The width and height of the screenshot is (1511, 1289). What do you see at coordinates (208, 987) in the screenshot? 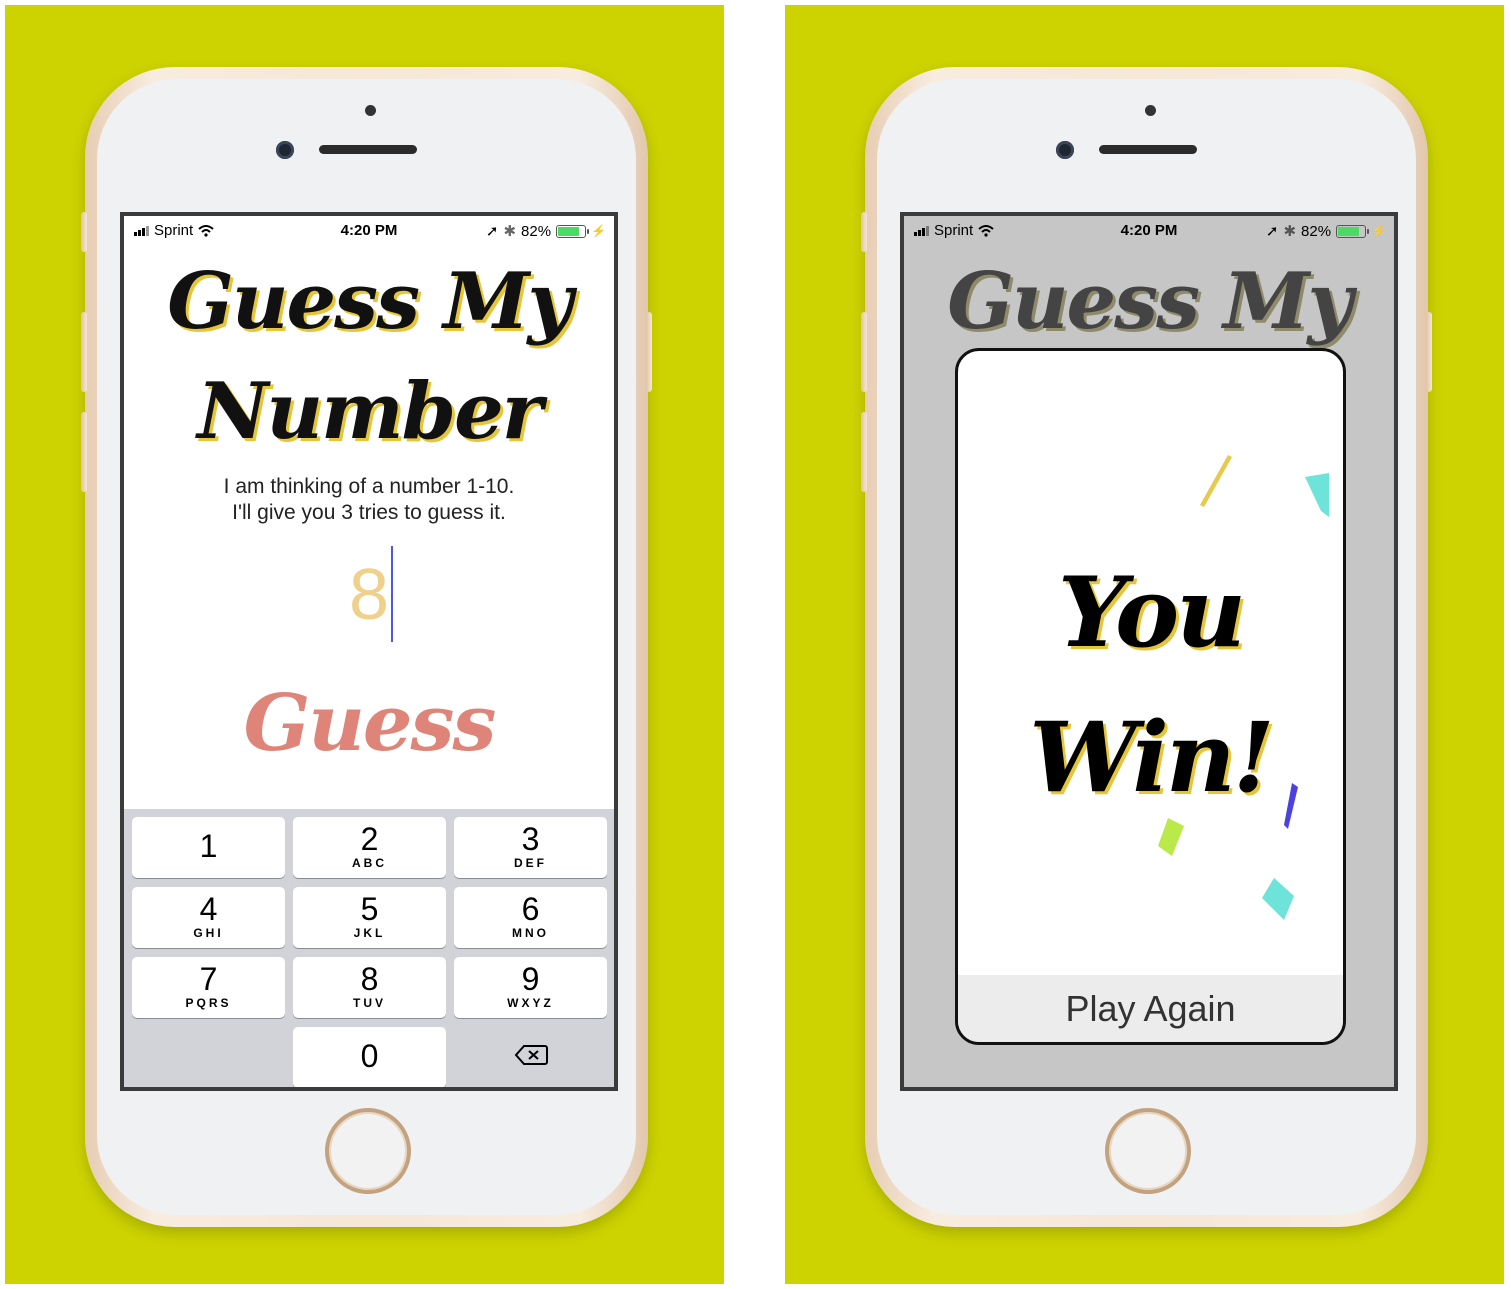
I see `key-7: 7 PQRS` at bounding box center [208, 987].